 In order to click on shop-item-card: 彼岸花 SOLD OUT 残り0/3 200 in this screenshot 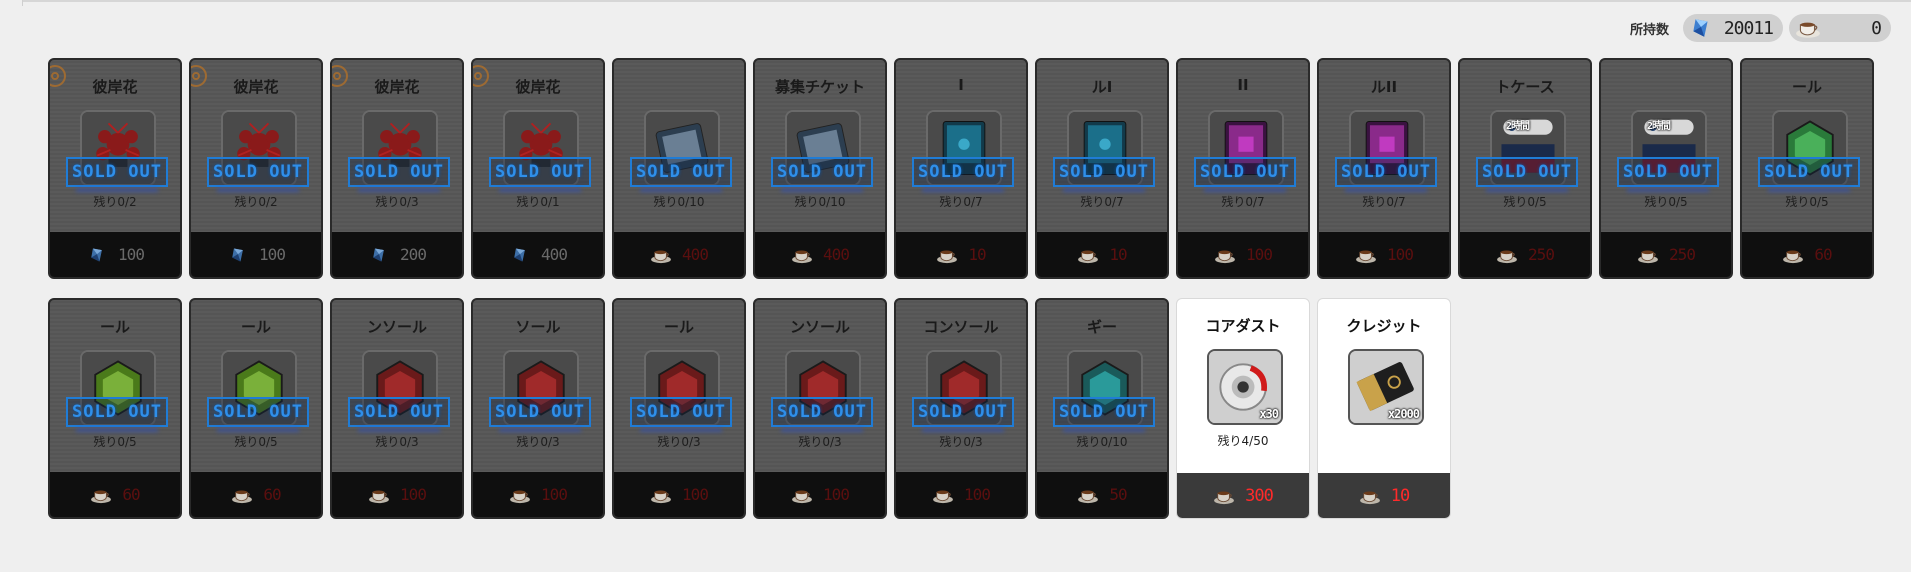, I will do `click(397, 168)`.